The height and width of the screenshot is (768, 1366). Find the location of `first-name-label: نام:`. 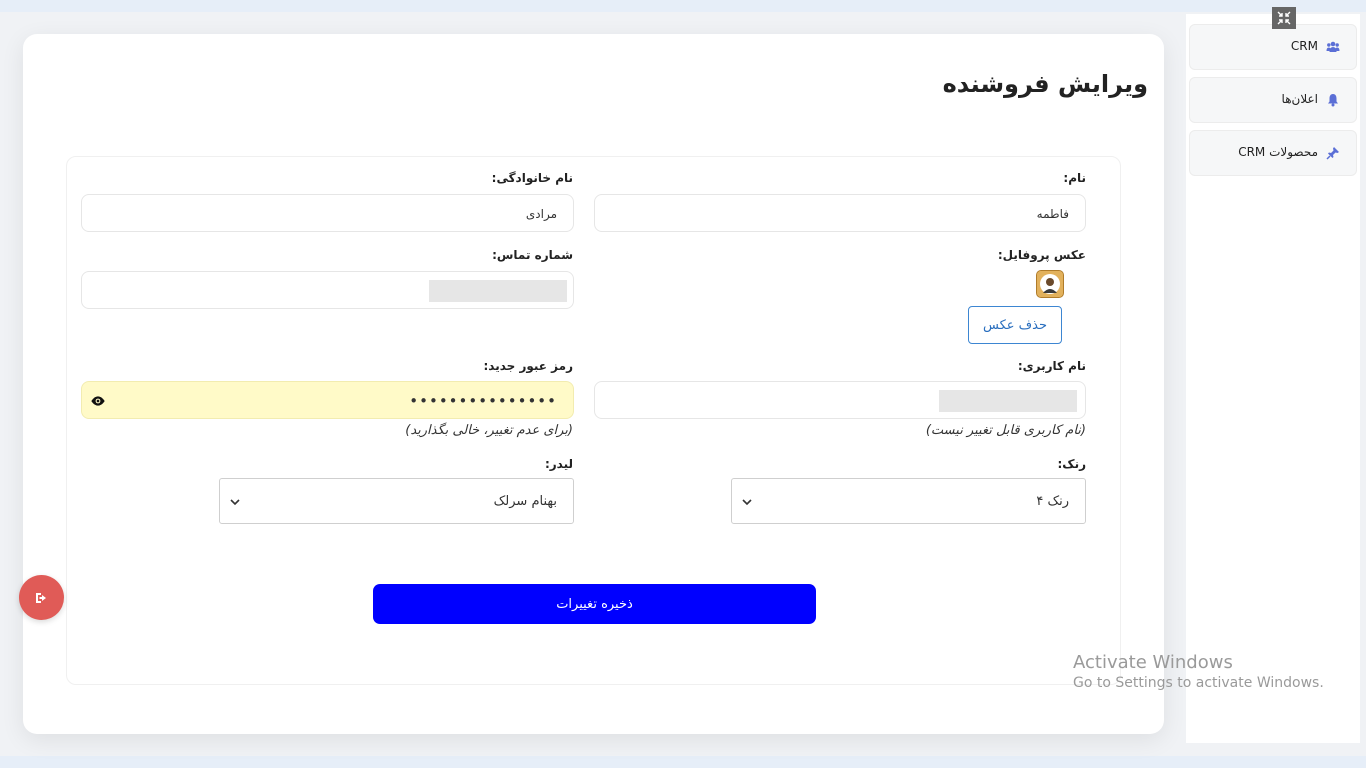

first-name-label: نام: is located at coordinates (1074, 178).